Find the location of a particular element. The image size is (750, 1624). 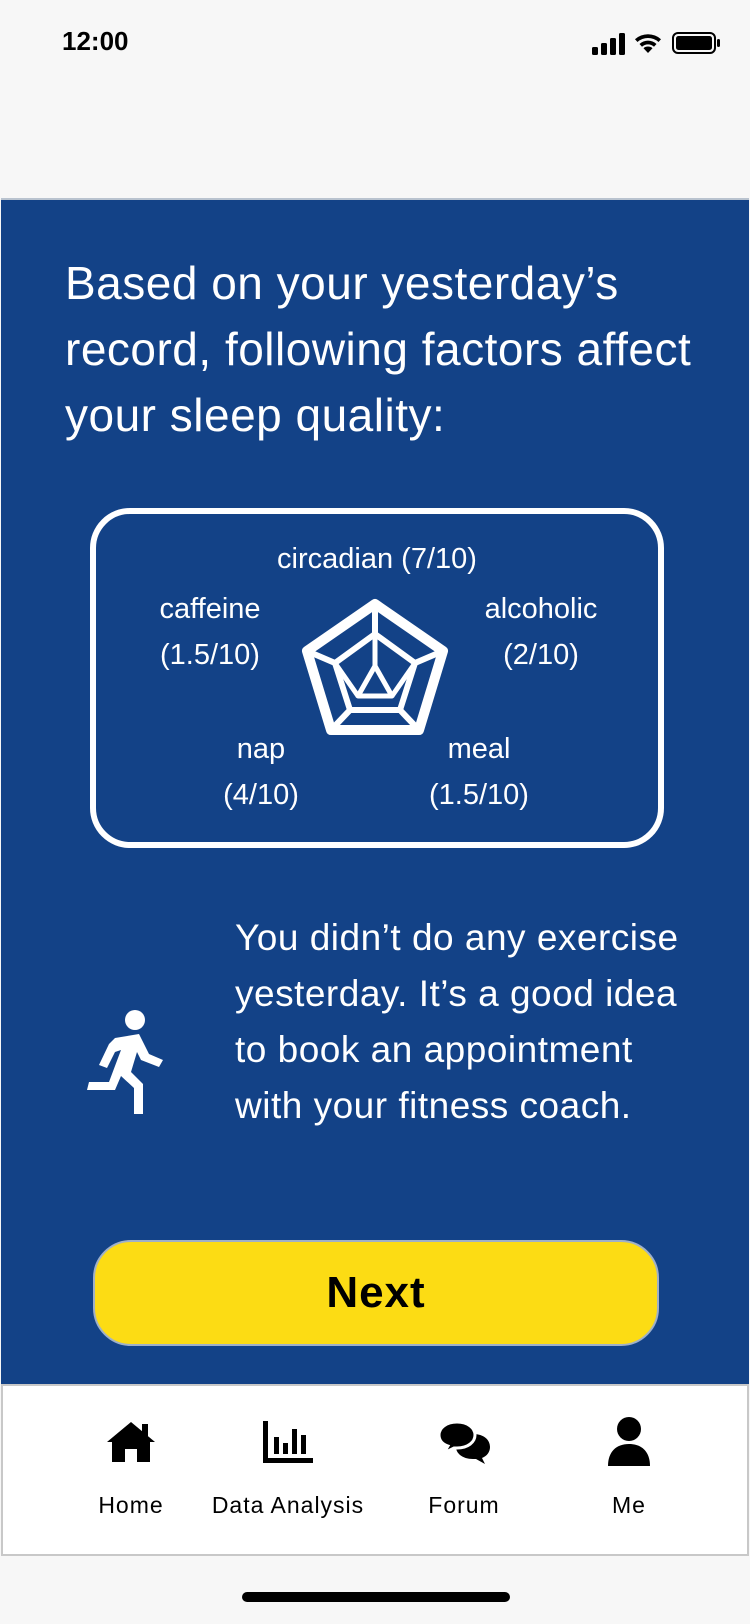

factor-alcoholic: alcoholic (2/10) is located at coordinates (541, 632).